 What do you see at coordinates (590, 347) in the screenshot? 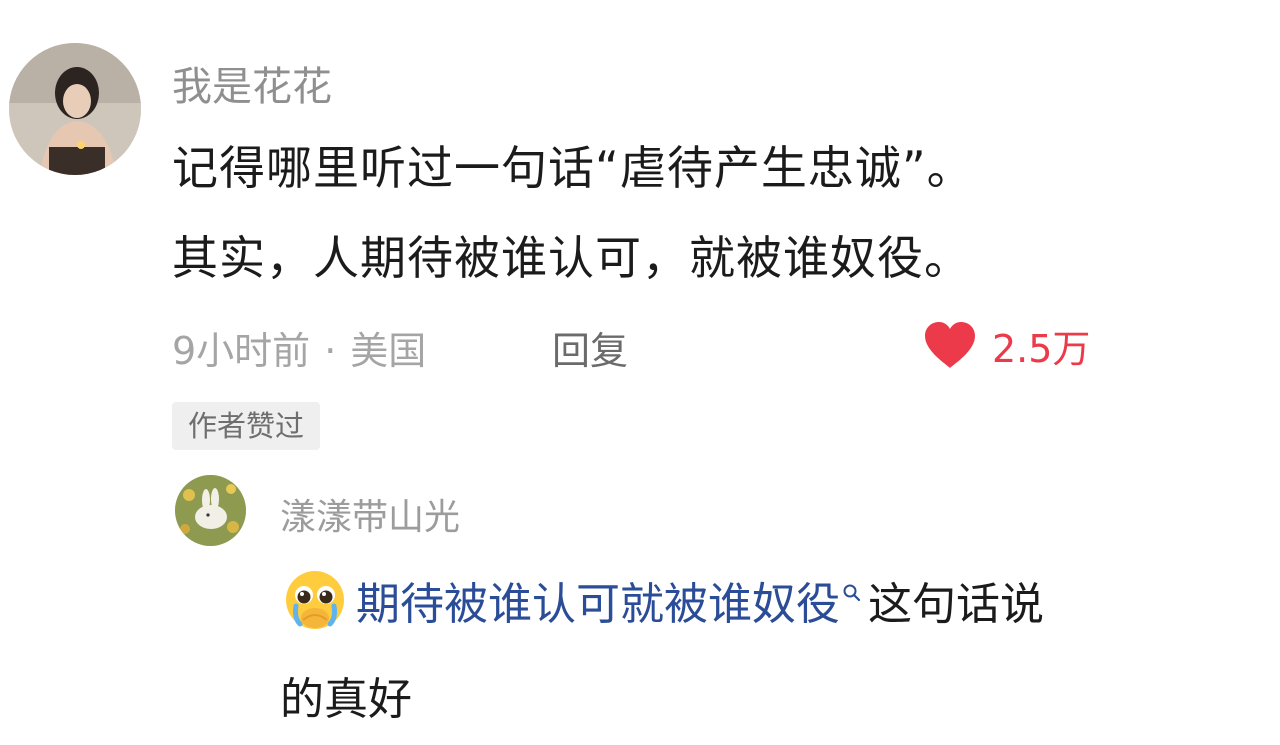
I see `reply-button: 回复` at bounding box center [590, 347].